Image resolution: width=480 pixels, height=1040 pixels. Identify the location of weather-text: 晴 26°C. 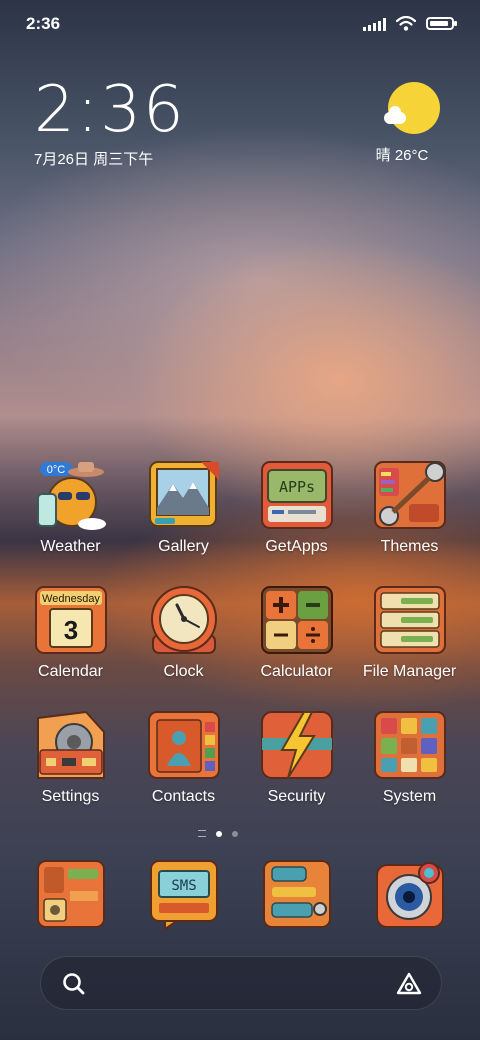
(402, 155).